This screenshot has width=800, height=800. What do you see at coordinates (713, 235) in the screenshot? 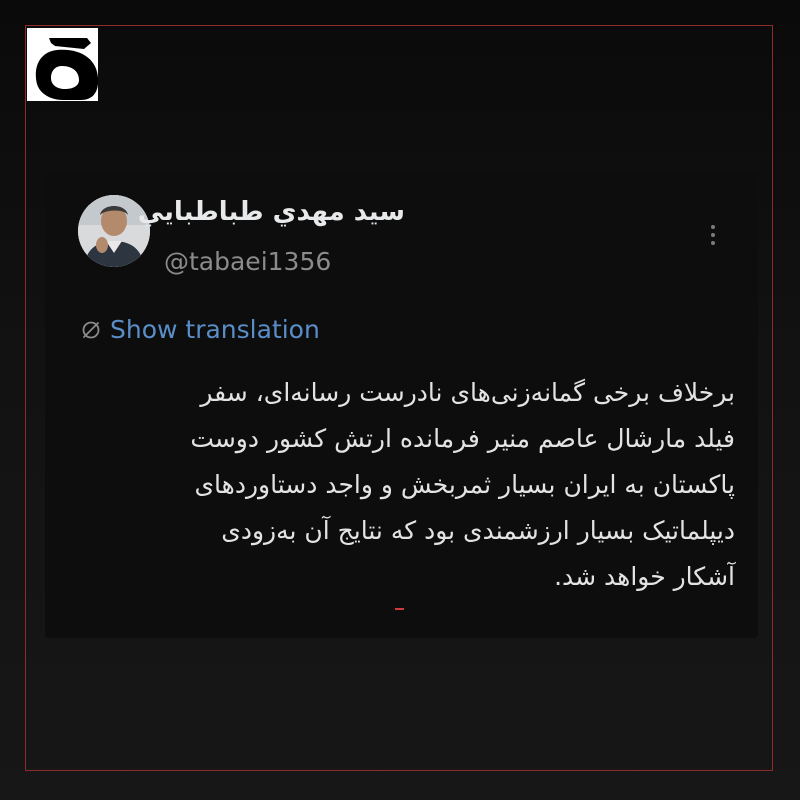
I see `more-options-button` at bounding box center [713, 235].